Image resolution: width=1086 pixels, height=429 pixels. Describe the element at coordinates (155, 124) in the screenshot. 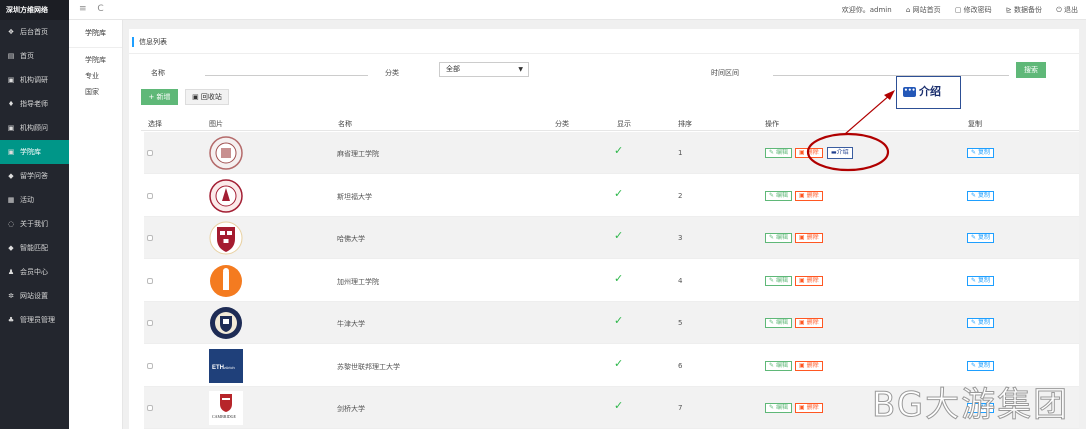

I see `col-select: 选择` at that location.